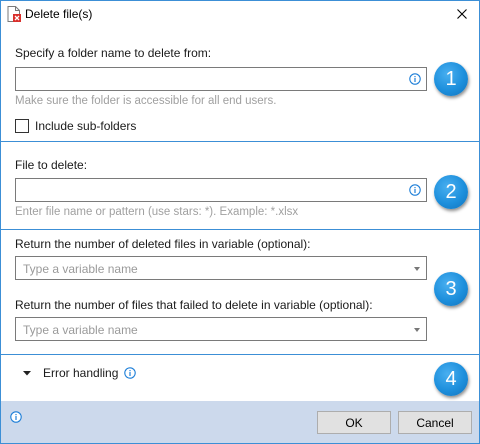 The height and width of the screenshot is (444, 480). I want to click on file-input, so click(212, 191).